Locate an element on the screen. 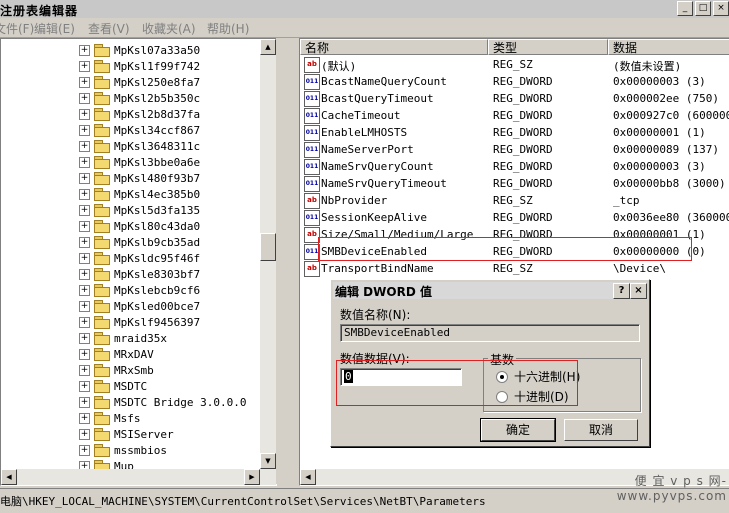  tree-item: + MpKsl3648311c is located at coordinates (139, 146).